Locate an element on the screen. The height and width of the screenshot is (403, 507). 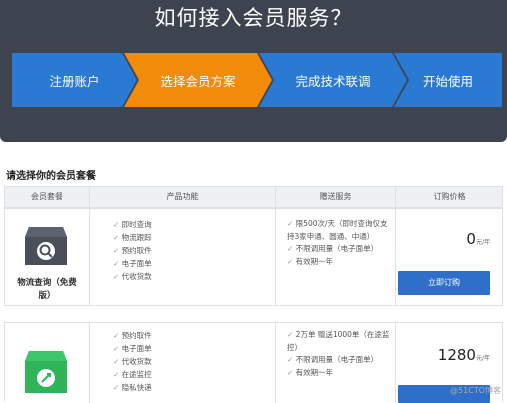
step-integration: 完成技术联调 is located at coordinates (333, 80).